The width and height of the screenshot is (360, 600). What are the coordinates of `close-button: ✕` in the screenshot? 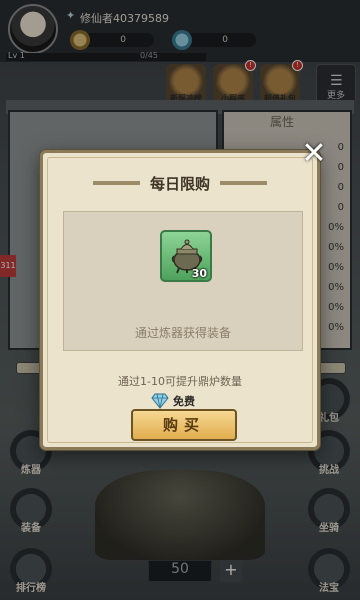 It's located at (314, 155).